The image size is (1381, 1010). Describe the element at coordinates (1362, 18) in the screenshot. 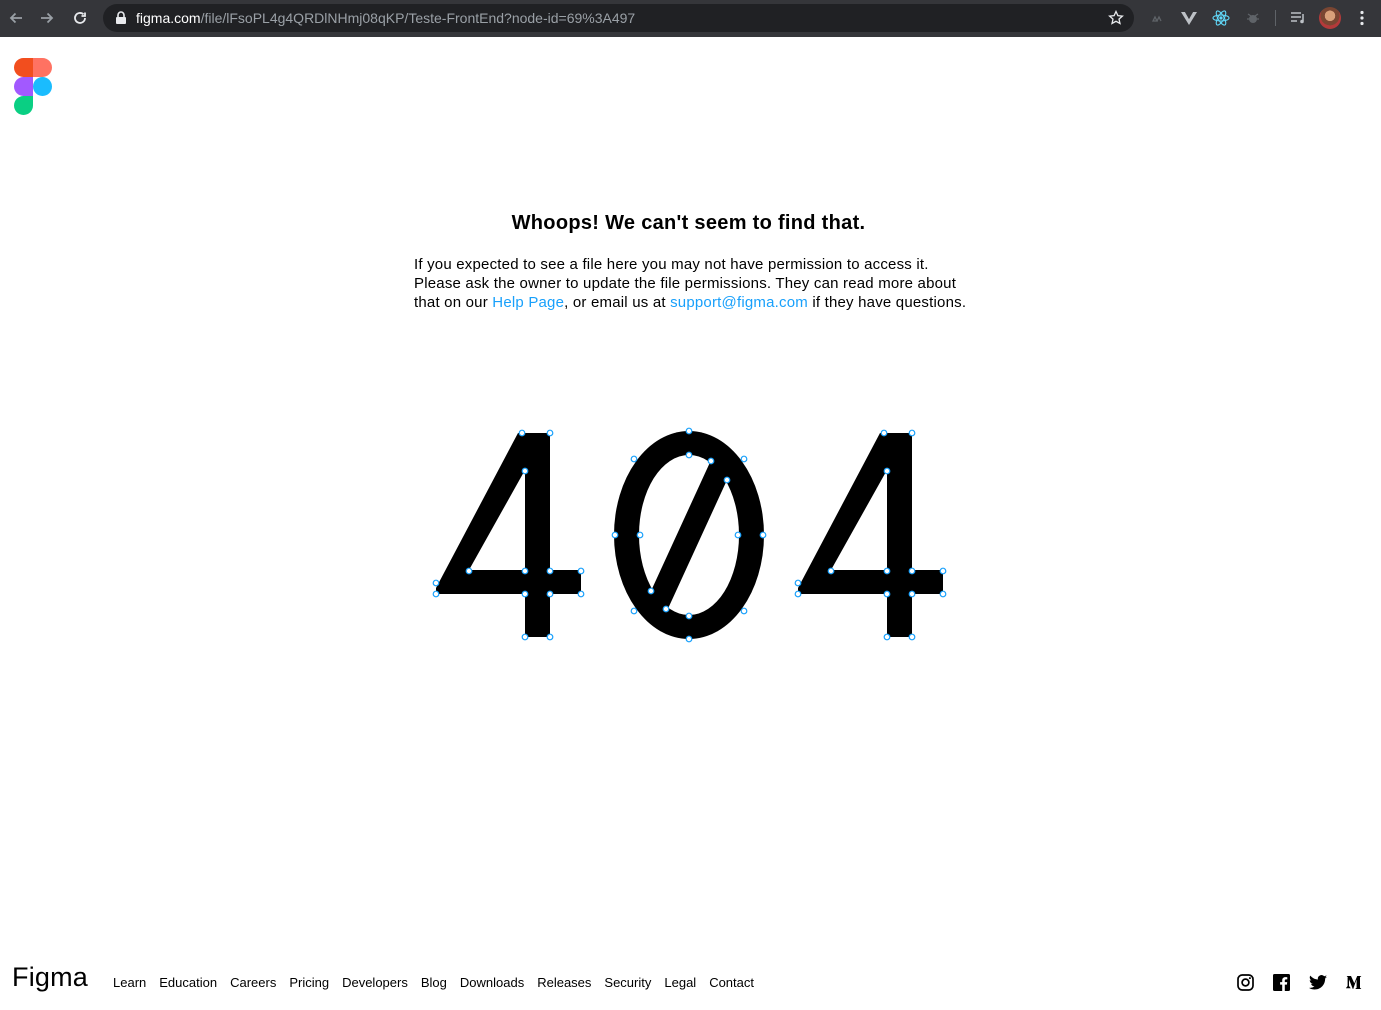

I see `kebab-menu-icon` at that location.